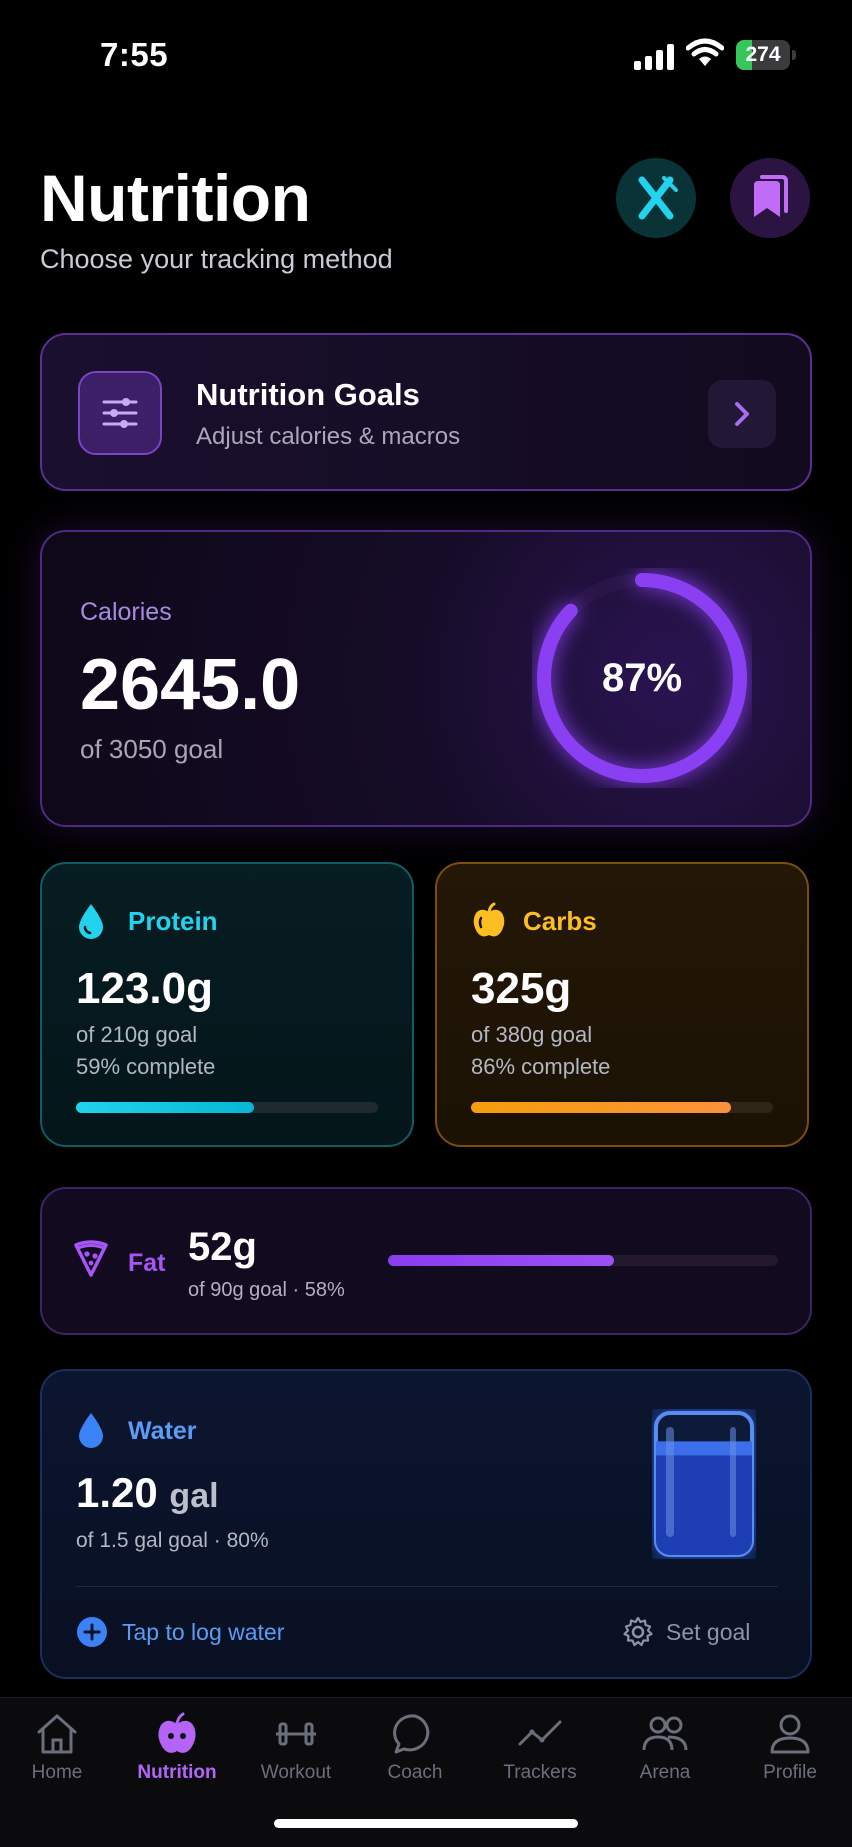 This screenshot has height=1847, width=852. What do you see at coordinates (222, 1247) in the screenshot?
I see `fat-value: 52g` at bounding box center [222, 1247].